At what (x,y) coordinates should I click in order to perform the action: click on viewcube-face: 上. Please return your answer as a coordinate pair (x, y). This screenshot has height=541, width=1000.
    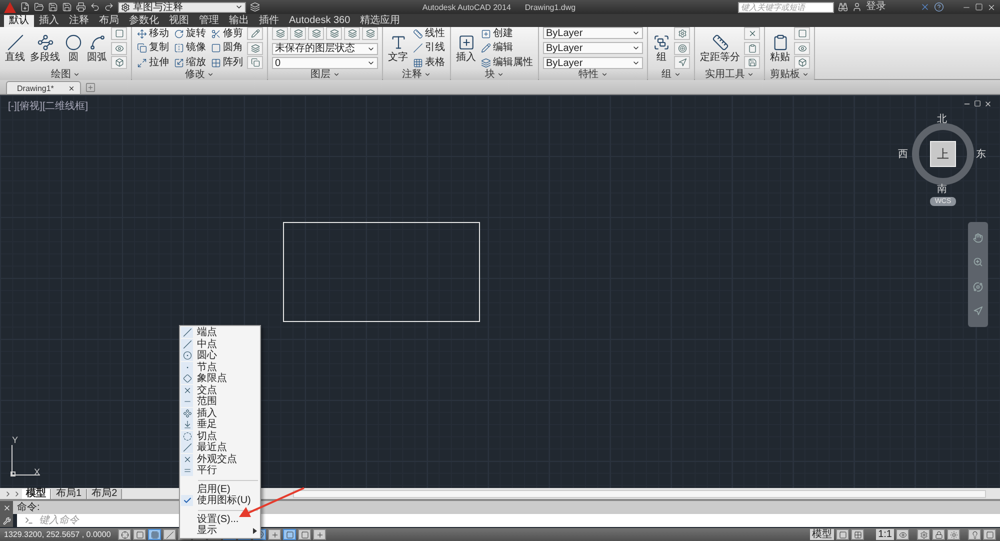
    Looking at the image, I should click on (943, 154).